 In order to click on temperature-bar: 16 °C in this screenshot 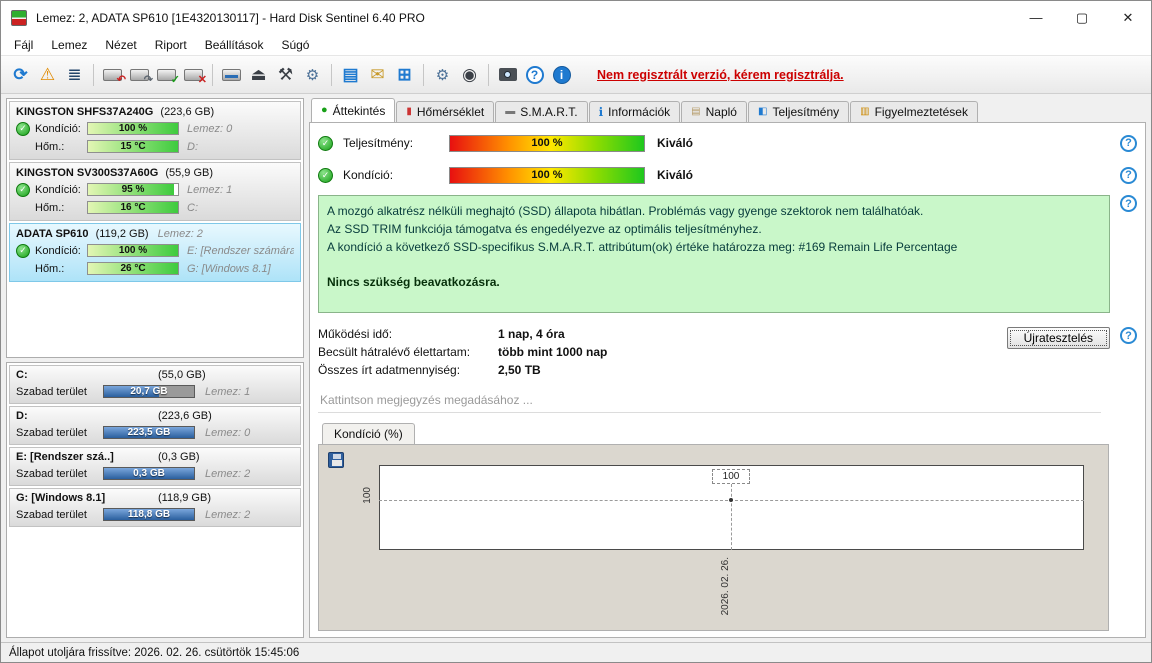, I will do `click(133, 207)`.